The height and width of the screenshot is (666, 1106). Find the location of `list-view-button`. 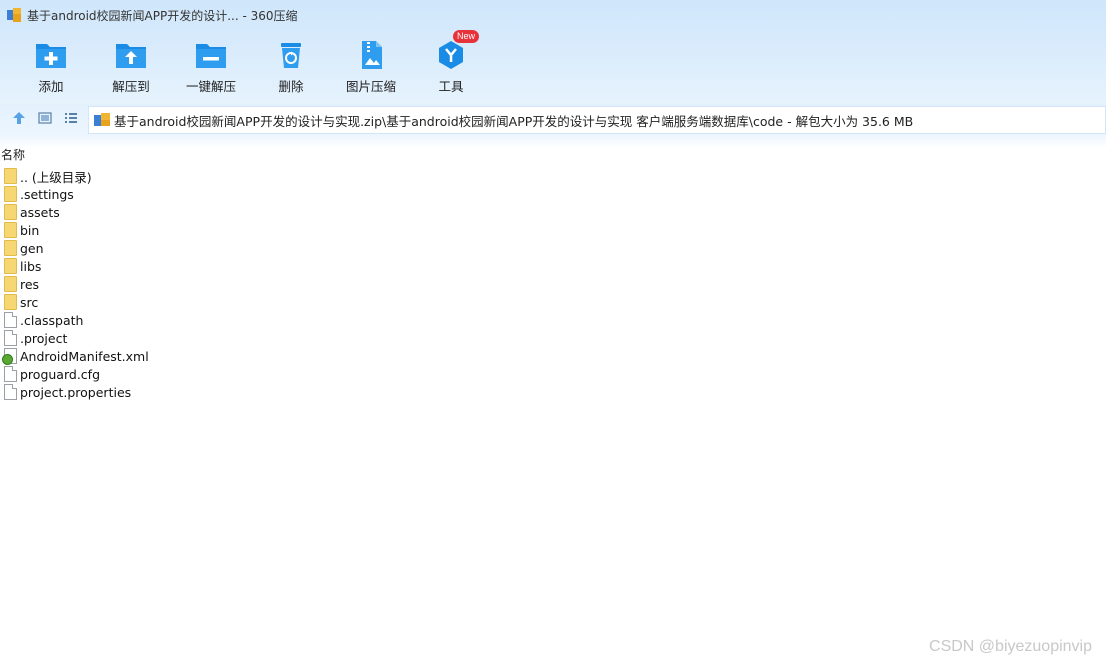

list-view-button is located at coordinates (71, 119).